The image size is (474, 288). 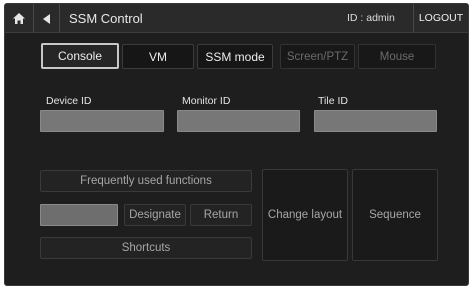 What do you see at coordinates (333, 101) in the screenshot?
I see `tile-id-label: Tile ID` at bounding box center [333, 101].